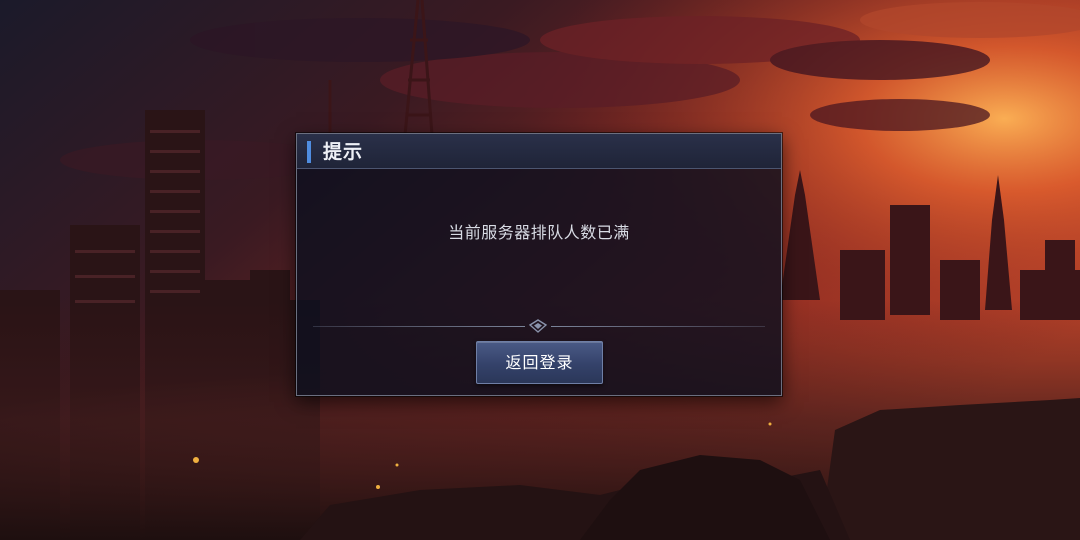 The width and height of the screenshot is (1080, 540). What do you see at coordinates (343, 152) in the screenshot?
I see `dialog-title: 提示` at bounding box center [343, 152].